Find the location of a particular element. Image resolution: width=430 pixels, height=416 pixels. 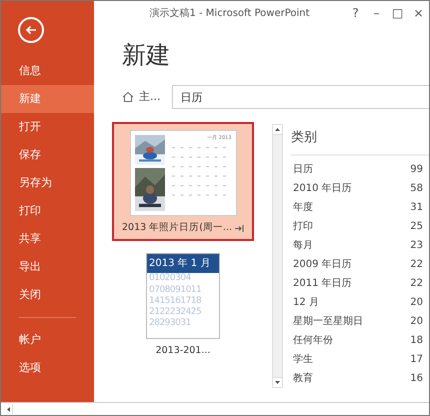

window-title: 演示文稿1 - Microsoft PowerPoint is located at coordinates (229, 13).